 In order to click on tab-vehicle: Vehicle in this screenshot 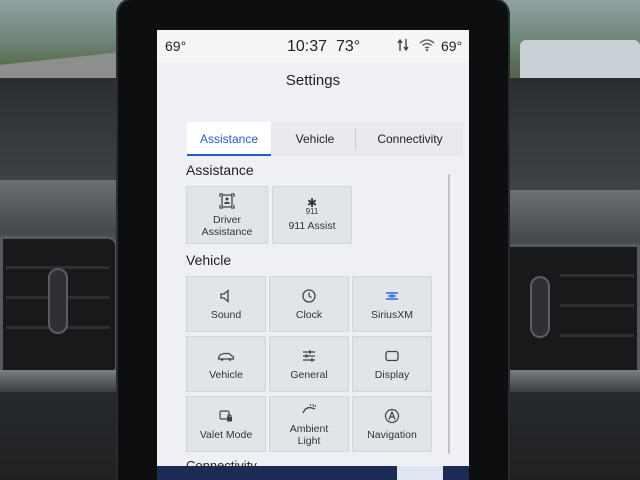, I will do `click(315, 139)`.